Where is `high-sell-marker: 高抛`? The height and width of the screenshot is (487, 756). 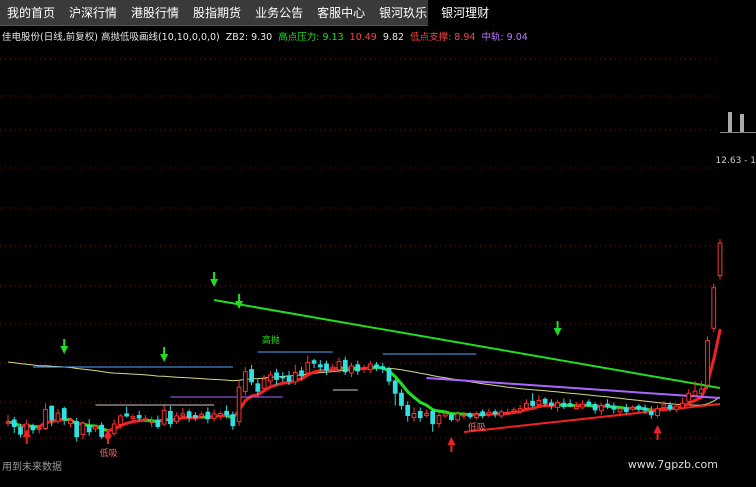
high-sell-marker: 高抛 is located at coordinates (271, 340).